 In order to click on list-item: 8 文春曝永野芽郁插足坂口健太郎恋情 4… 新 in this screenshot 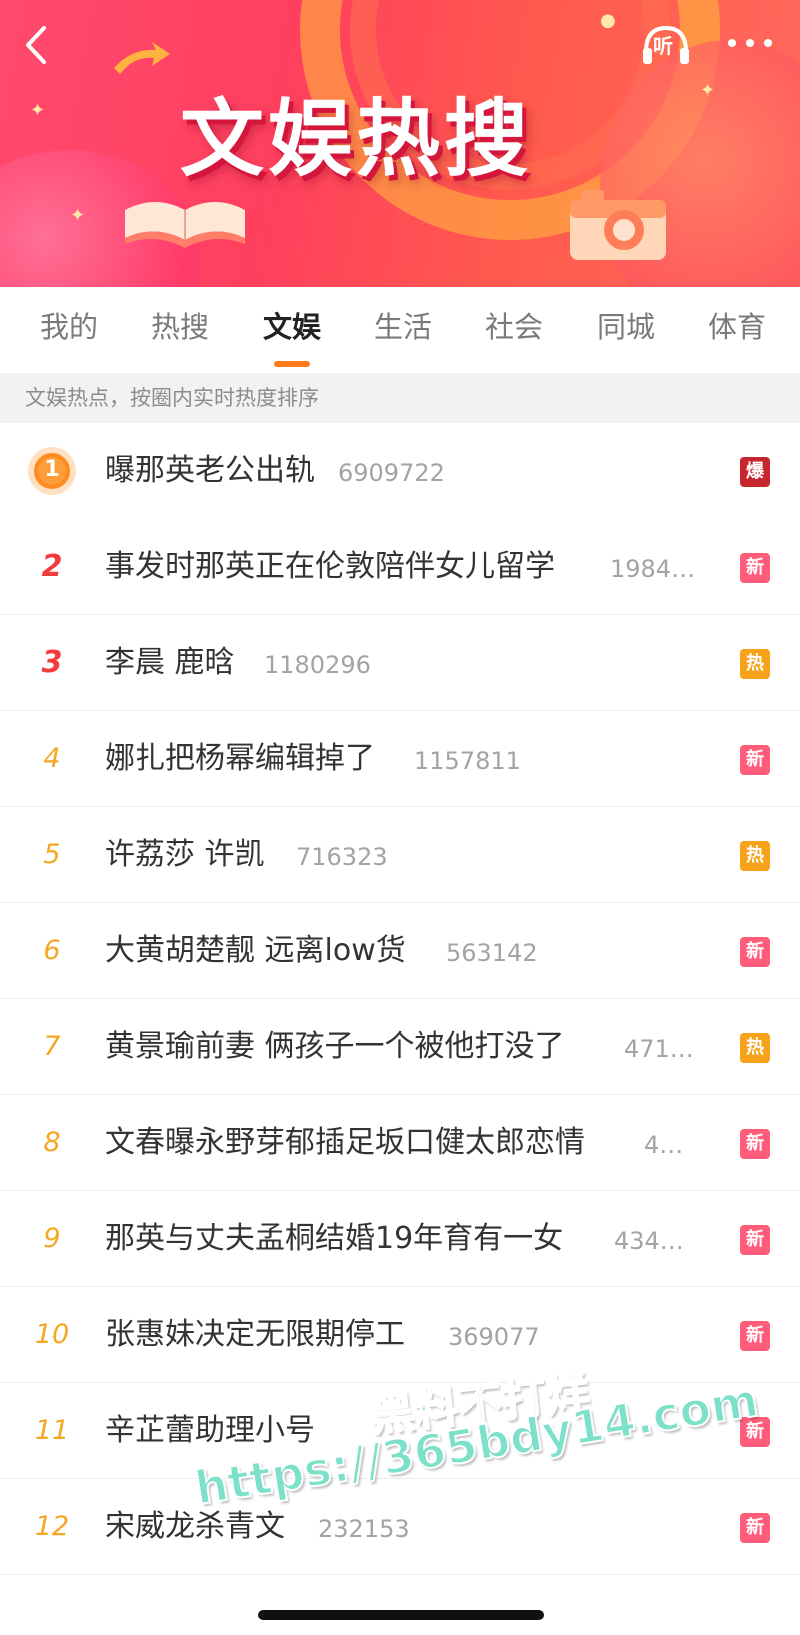, I will do `click(400, 1143)`.